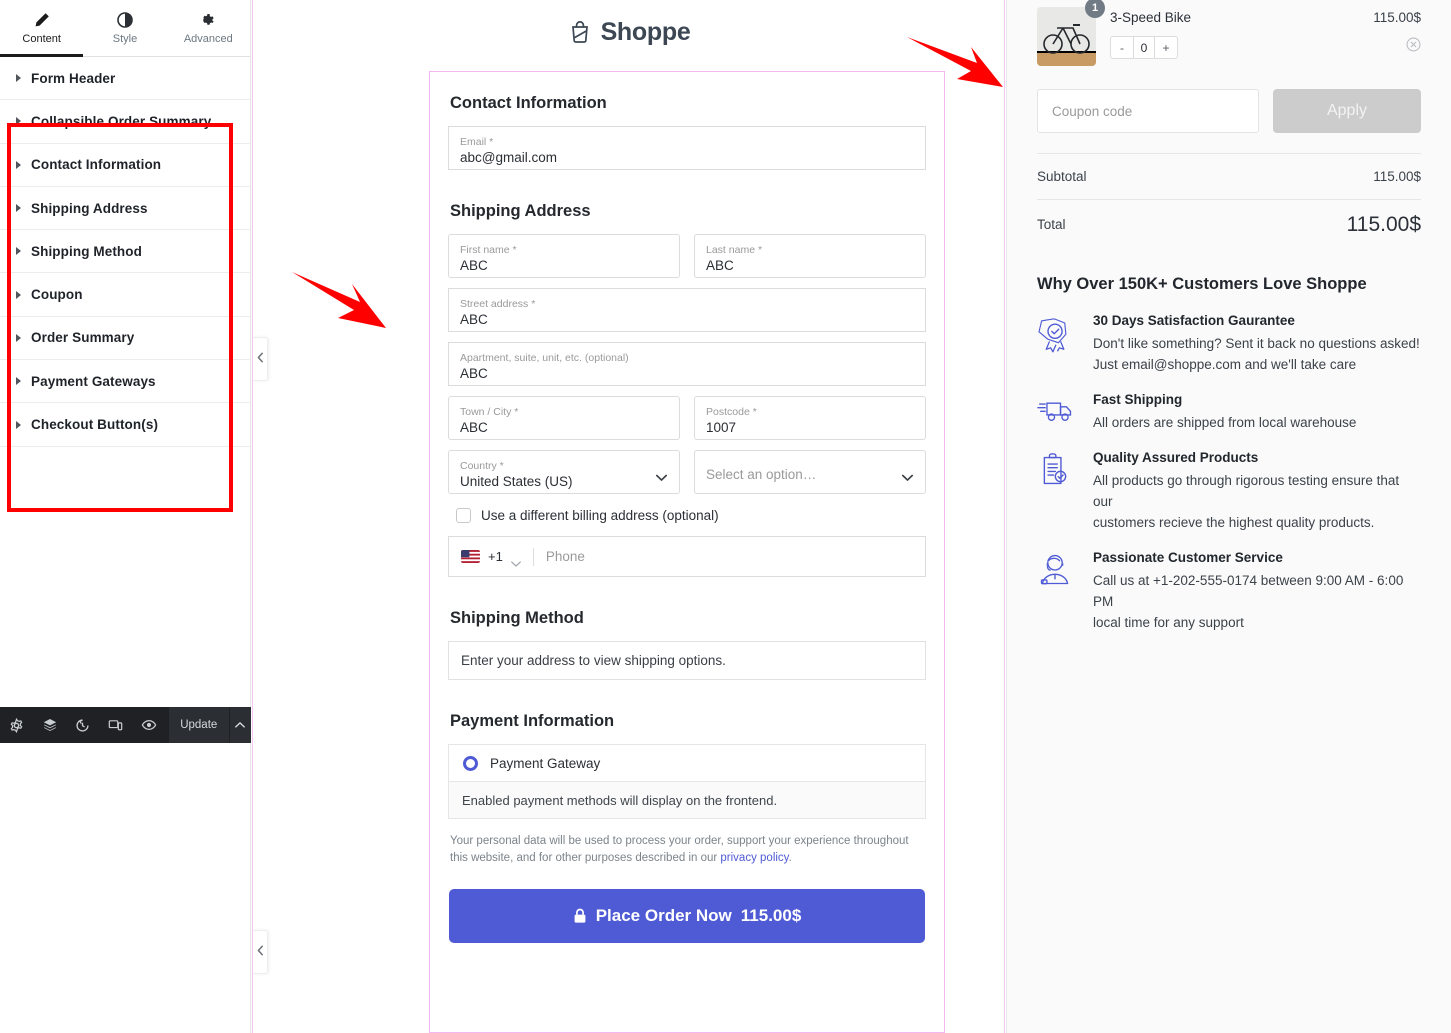 The image size is (1451, 1033). What do you see at coordinates (83, 338) in the screenshot?
I see `section-label: Order Summary` at bounding box center [83, 338].